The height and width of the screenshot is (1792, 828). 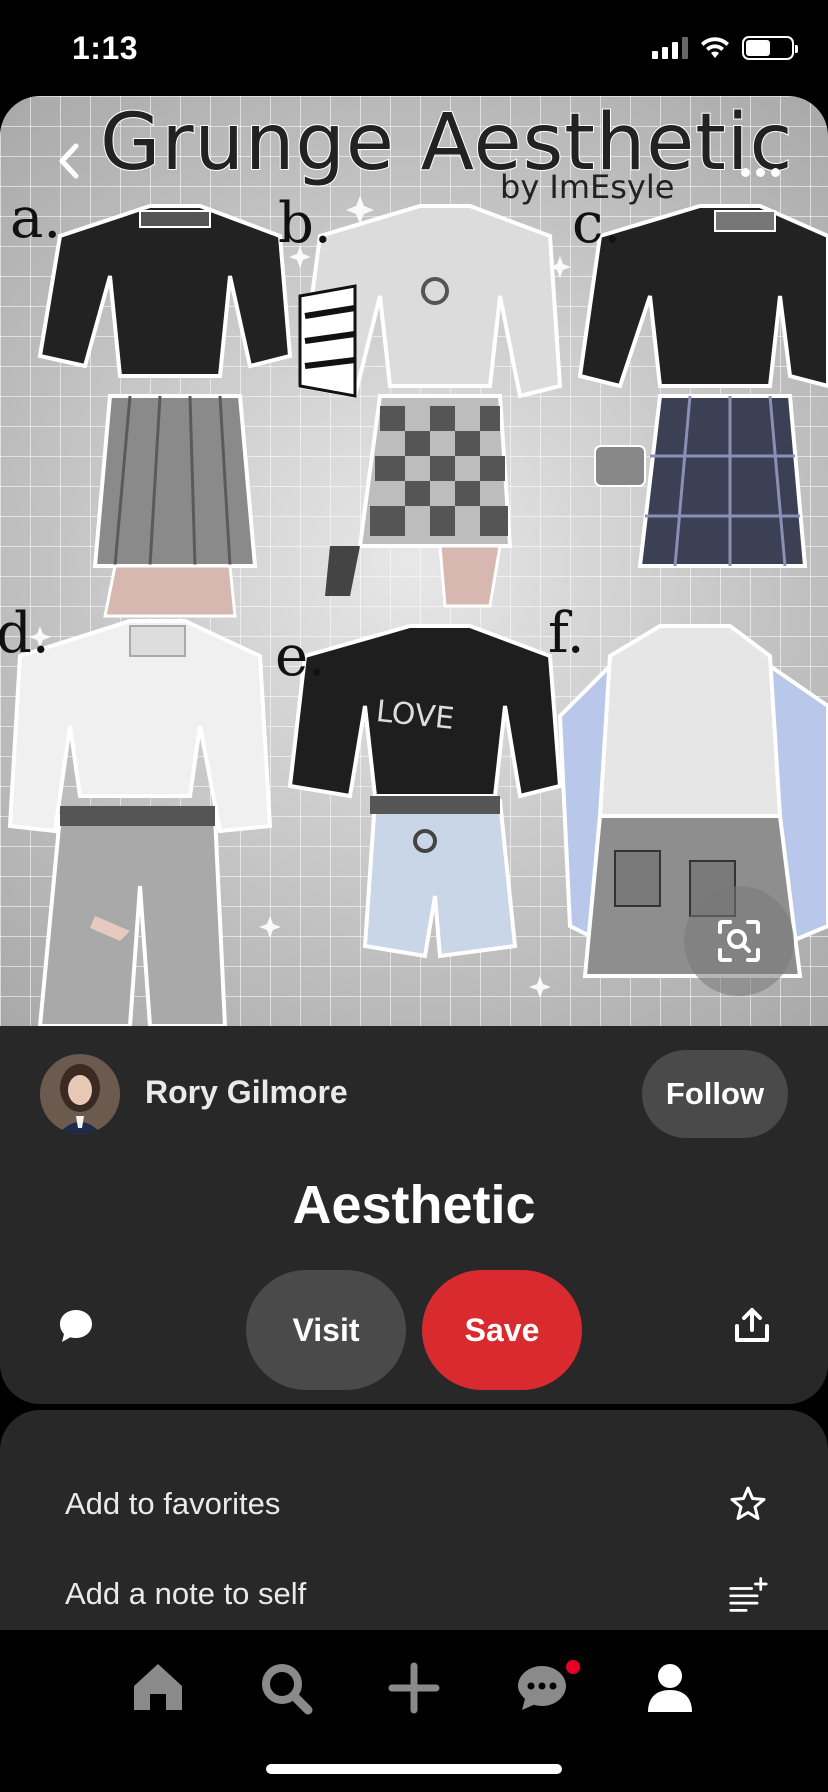 What do you see at coordinates (715, 47) in the screenshot?
I see `wifi-icon` at bounding box center [715, 47].